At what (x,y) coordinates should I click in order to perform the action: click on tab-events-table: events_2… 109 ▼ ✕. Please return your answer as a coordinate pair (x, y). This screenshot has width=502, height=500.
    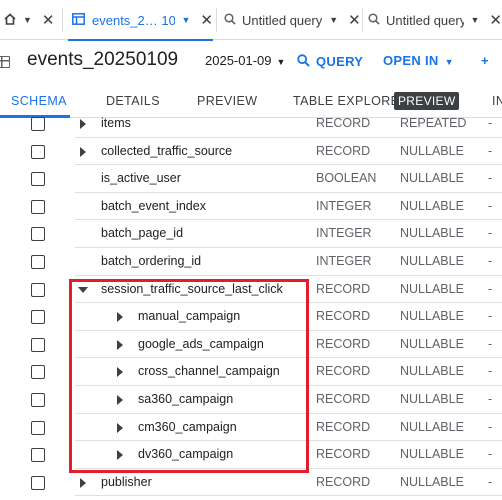
    Looking at the image, I should click on (140, 20).